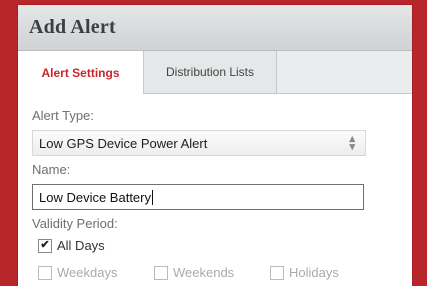 Image resolution: width=427 pixels, height=286 pixels. Describe the element at coordinates (314, 272) in the screenshot. I see `holidays-label: Holidays` at that location.